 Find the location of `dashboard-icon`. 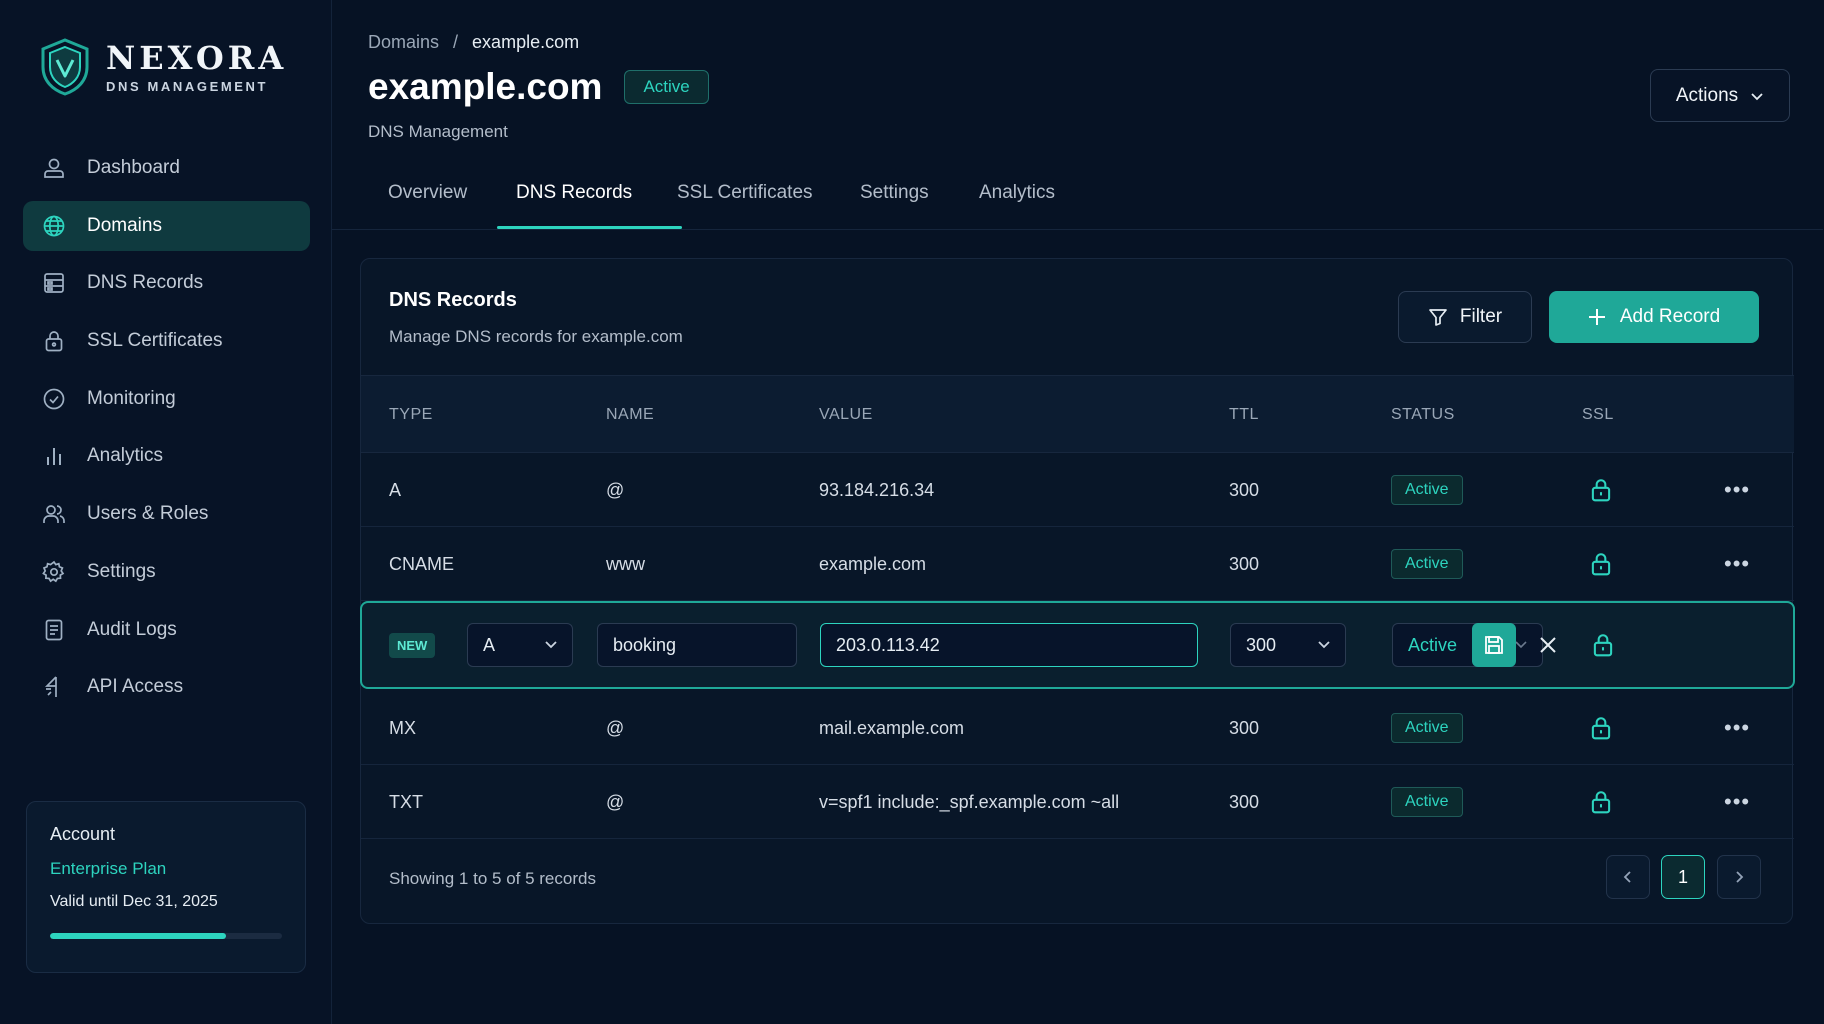

dashboard-icon is located at coordinates (54, 168).